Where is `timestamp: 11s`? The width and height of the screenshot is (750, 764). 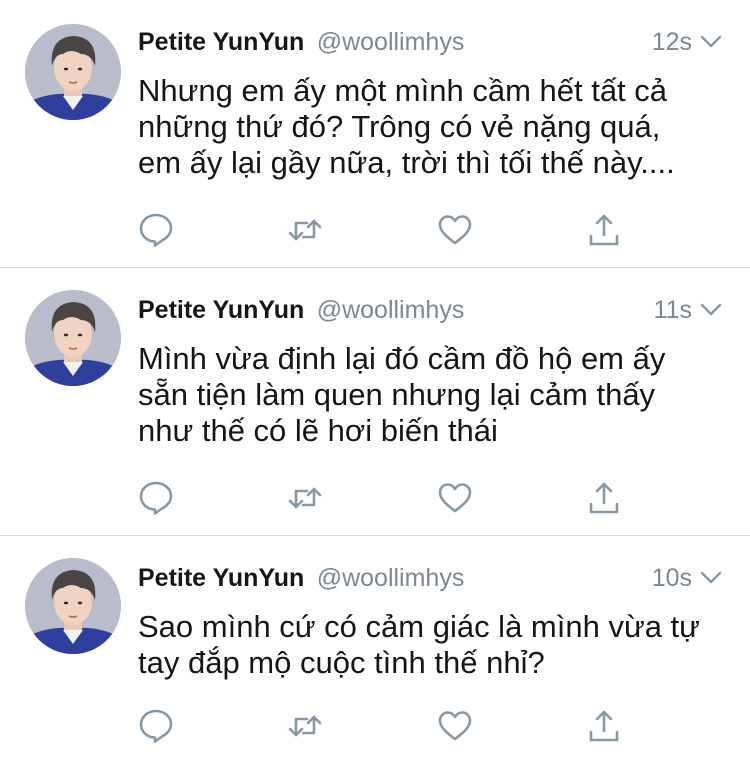 timestamp: 11s is located at coordinates (673, 310).